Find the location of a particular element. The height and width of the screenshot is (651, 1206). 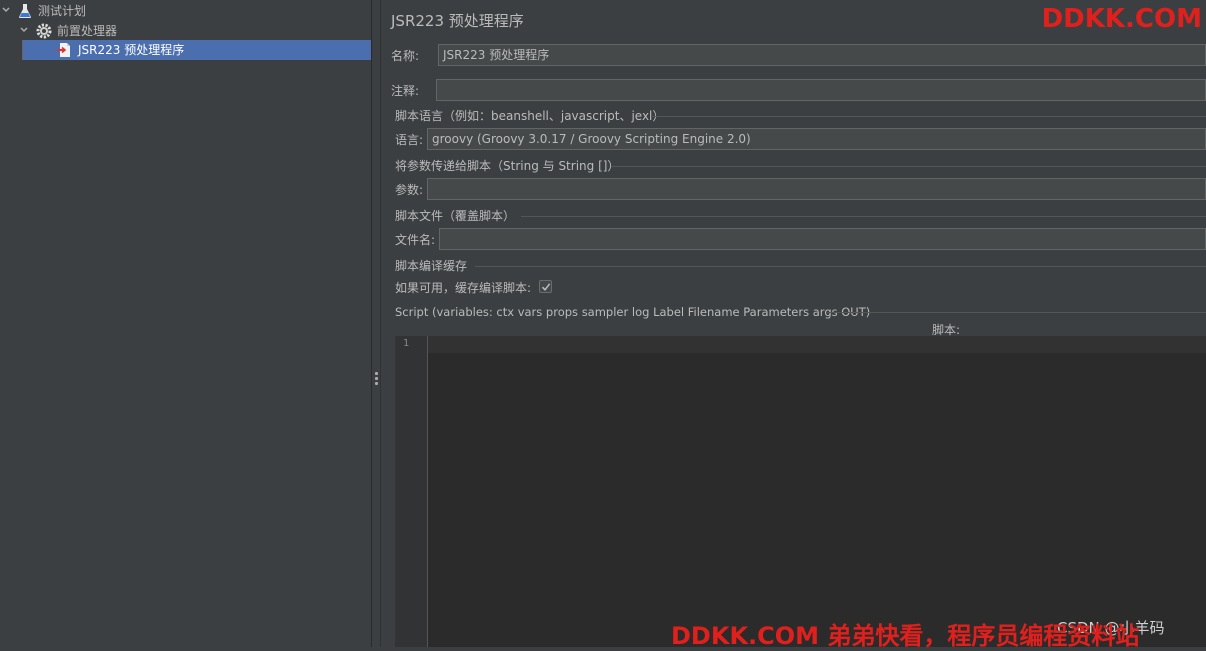

tree-item-test-plan: 测试计划 is located at coordinates (185, 11).